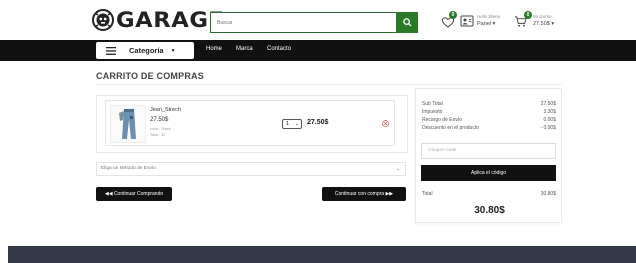 The height and width of the screenshot is (263, 636). Describe the element at coordinates (292, 124) in the screenshot. I see `quantity-select: 1 ⌄` at that location.